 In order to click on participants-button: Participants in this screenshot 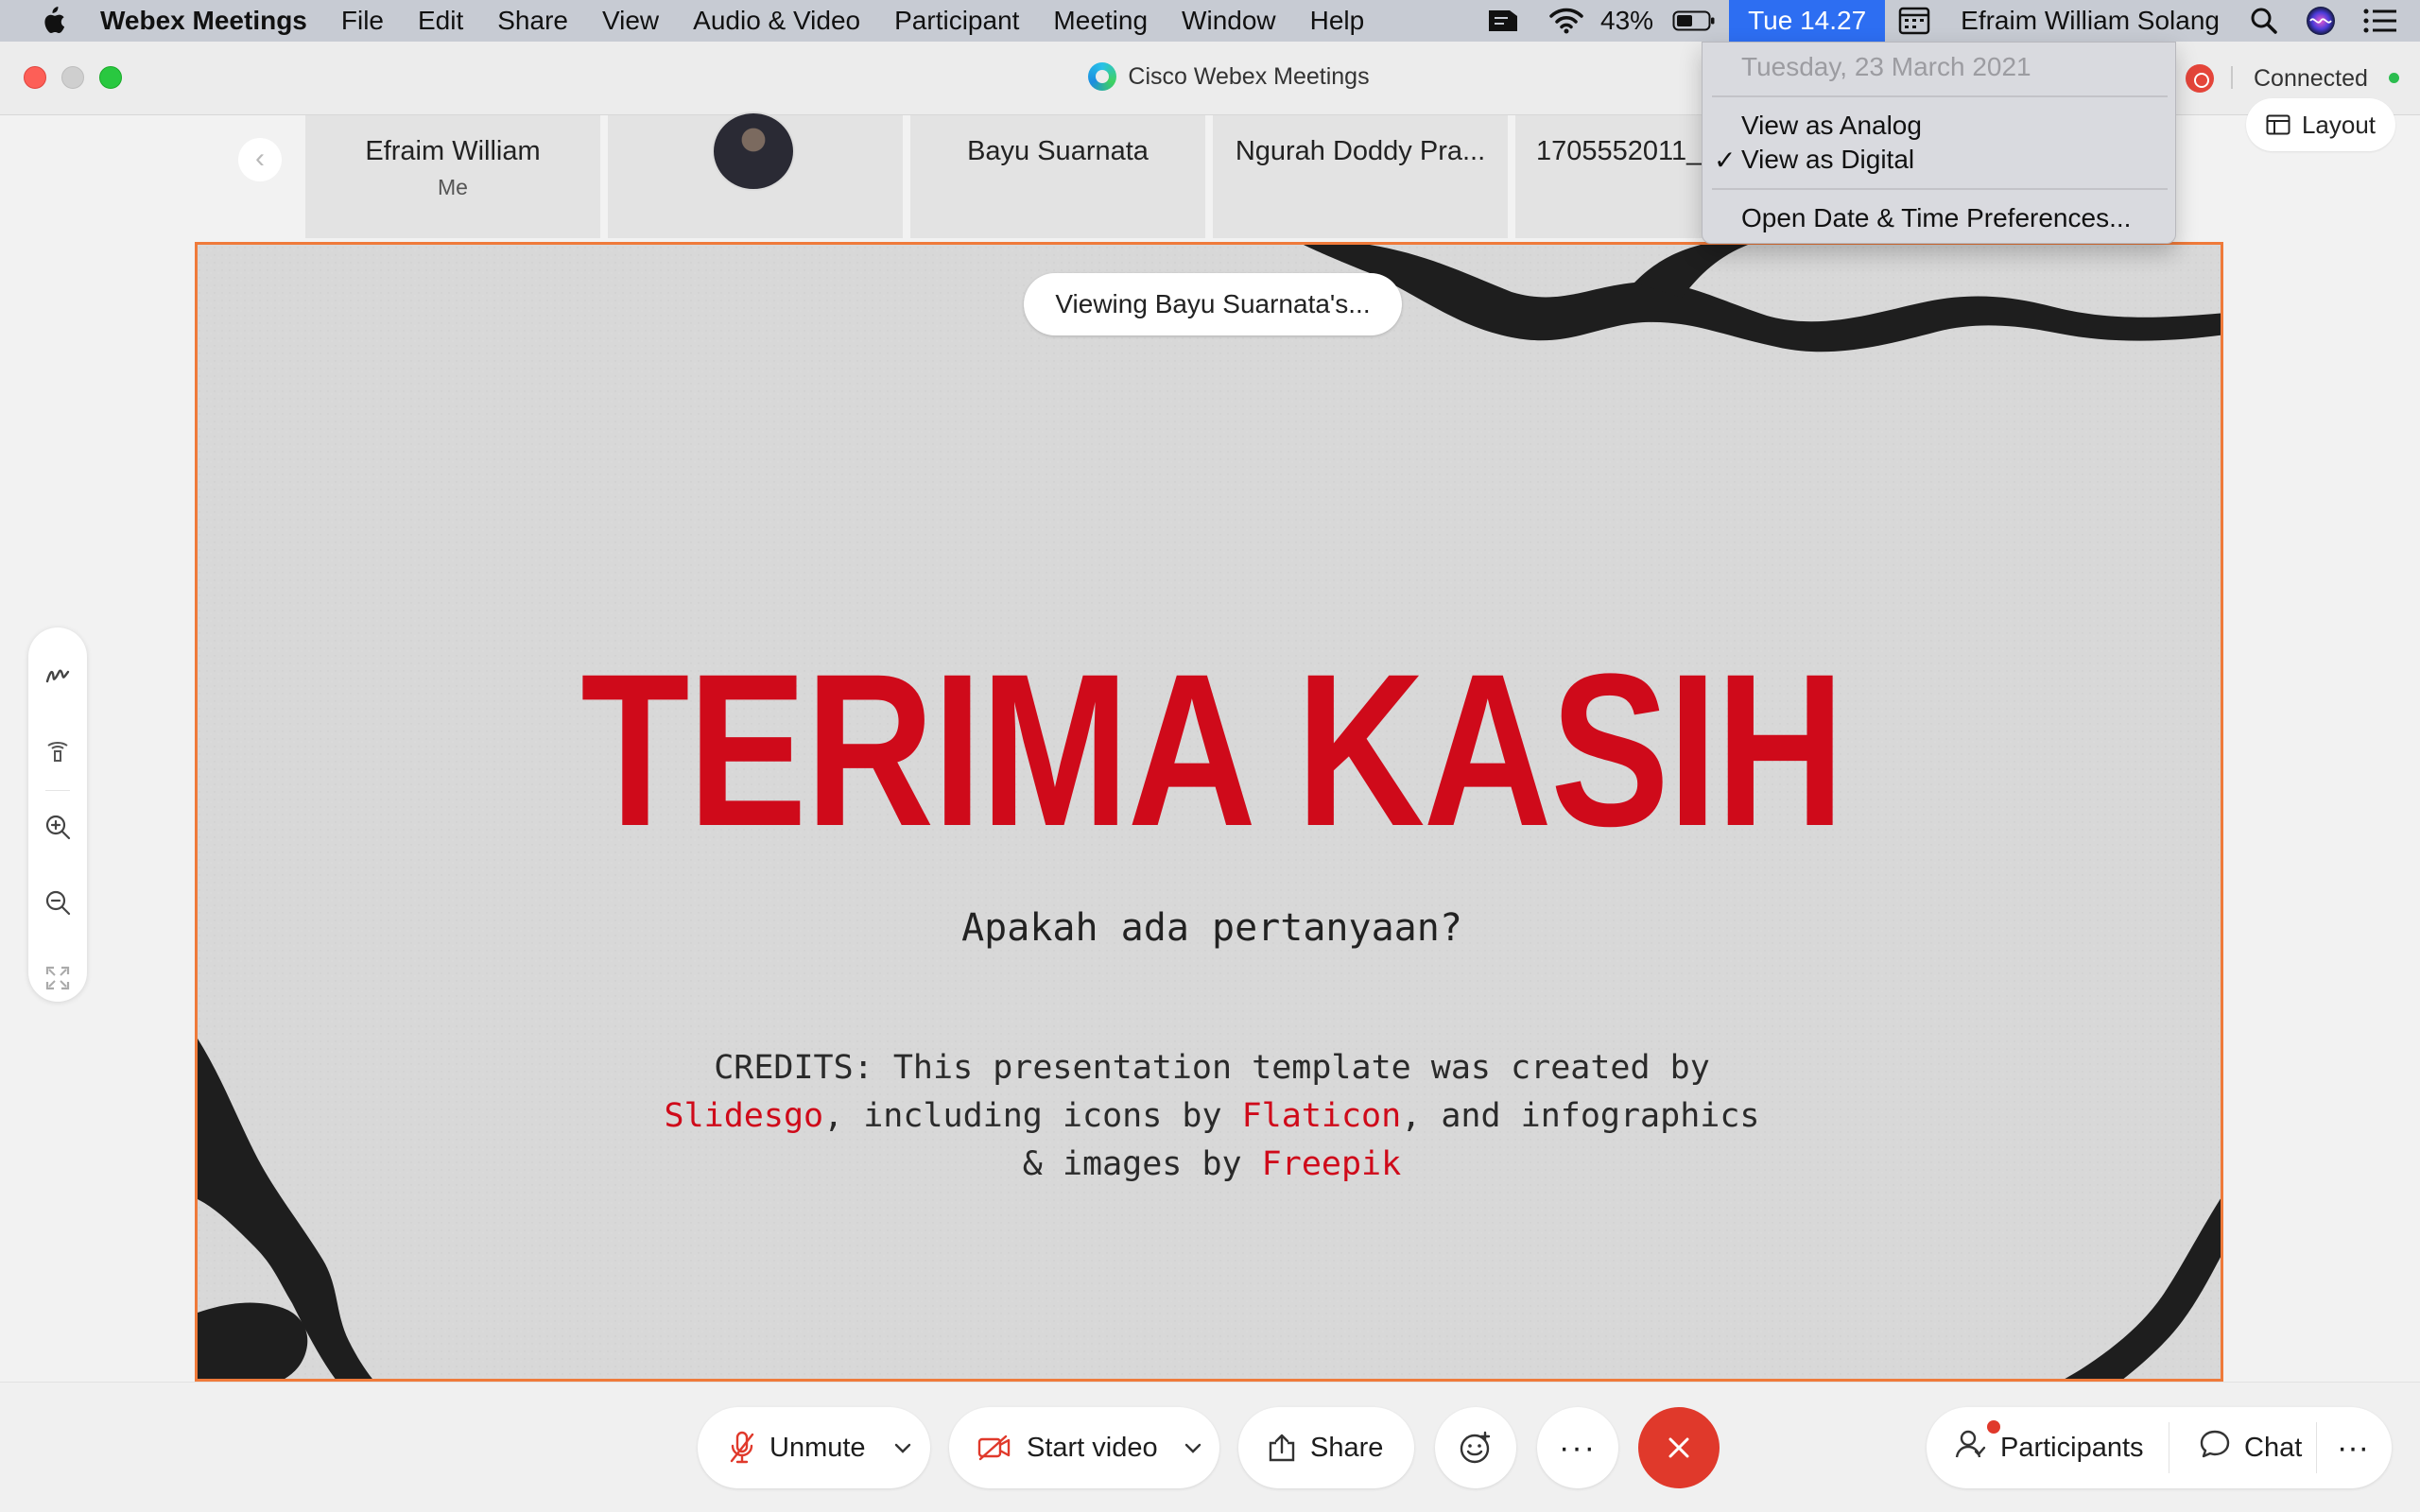, I will do `click(2049, 1447)`.